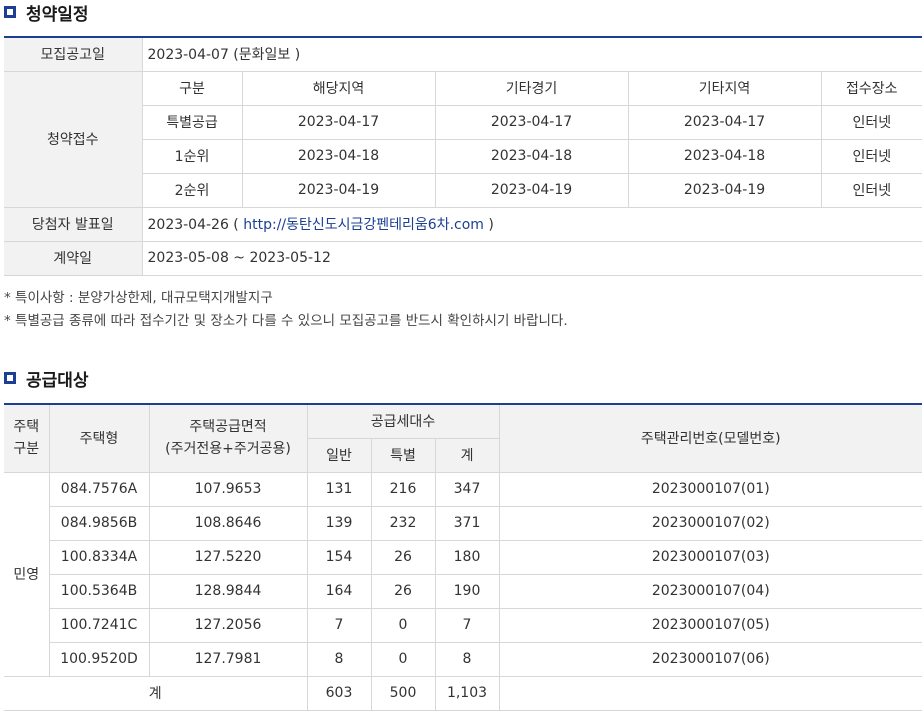  I want to click on supply-cell: 139, so click(339, 523).